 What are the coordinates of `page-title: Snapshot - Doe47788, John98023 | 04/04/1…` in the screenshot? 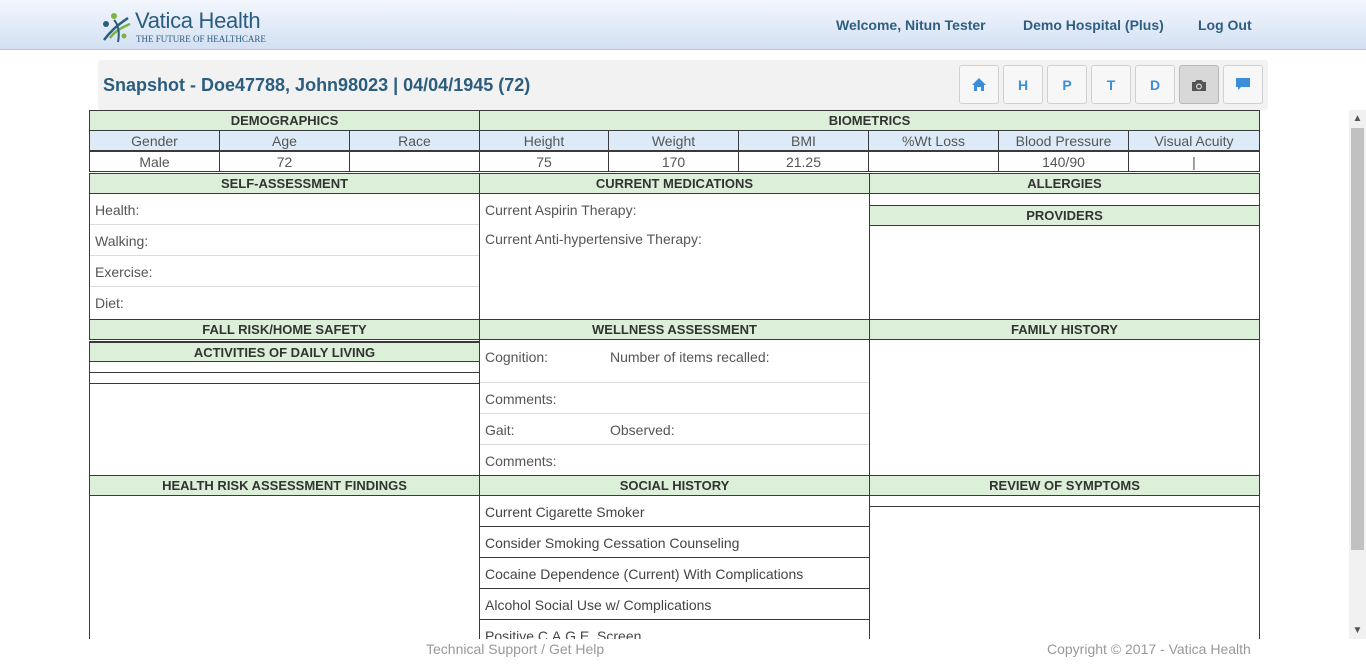 It's located at (317, 85).